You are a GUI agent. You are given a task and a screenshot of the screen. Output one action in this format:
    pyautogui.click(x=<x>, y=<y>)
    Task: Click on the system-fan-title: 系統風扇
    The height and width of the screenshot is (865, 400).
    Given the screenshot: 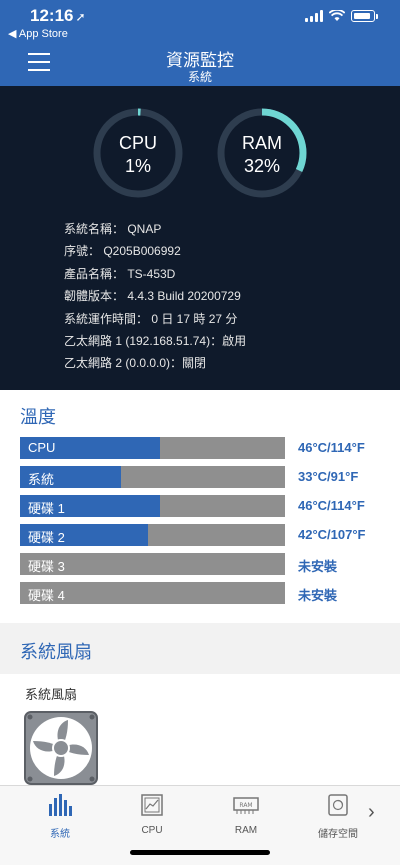 What is the action you would take?
    pyautogui.click(x=56, y=652)
    